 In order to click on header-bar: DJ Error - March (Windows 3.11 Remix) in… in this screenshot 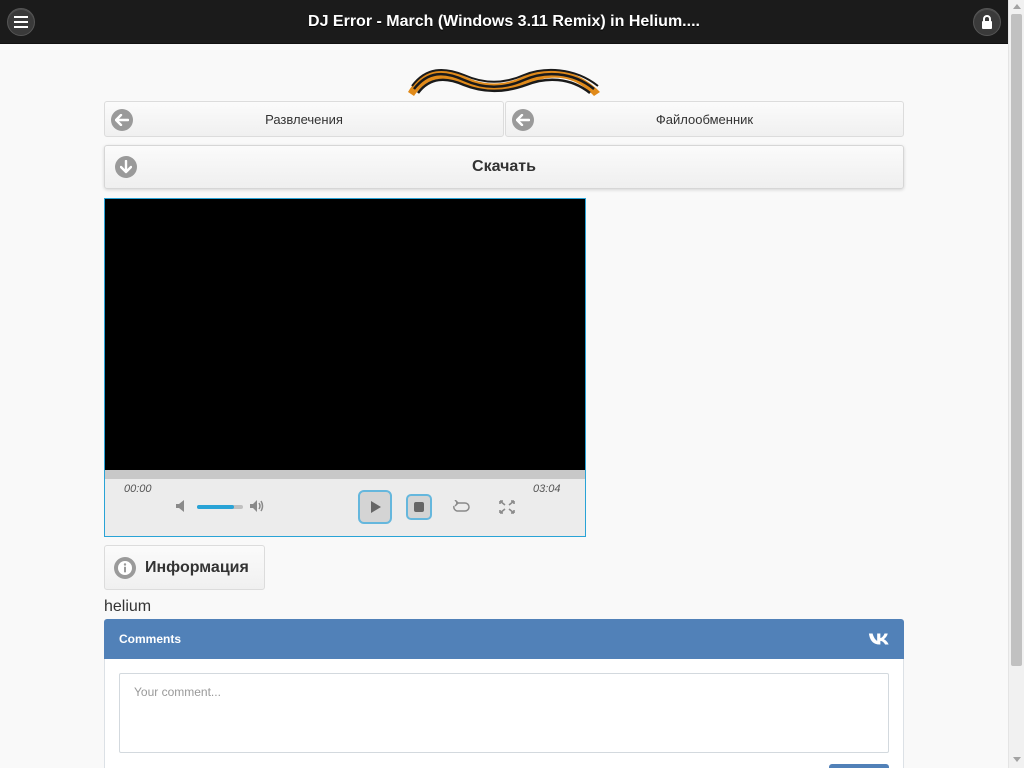, I will do `click(504, 22)`.